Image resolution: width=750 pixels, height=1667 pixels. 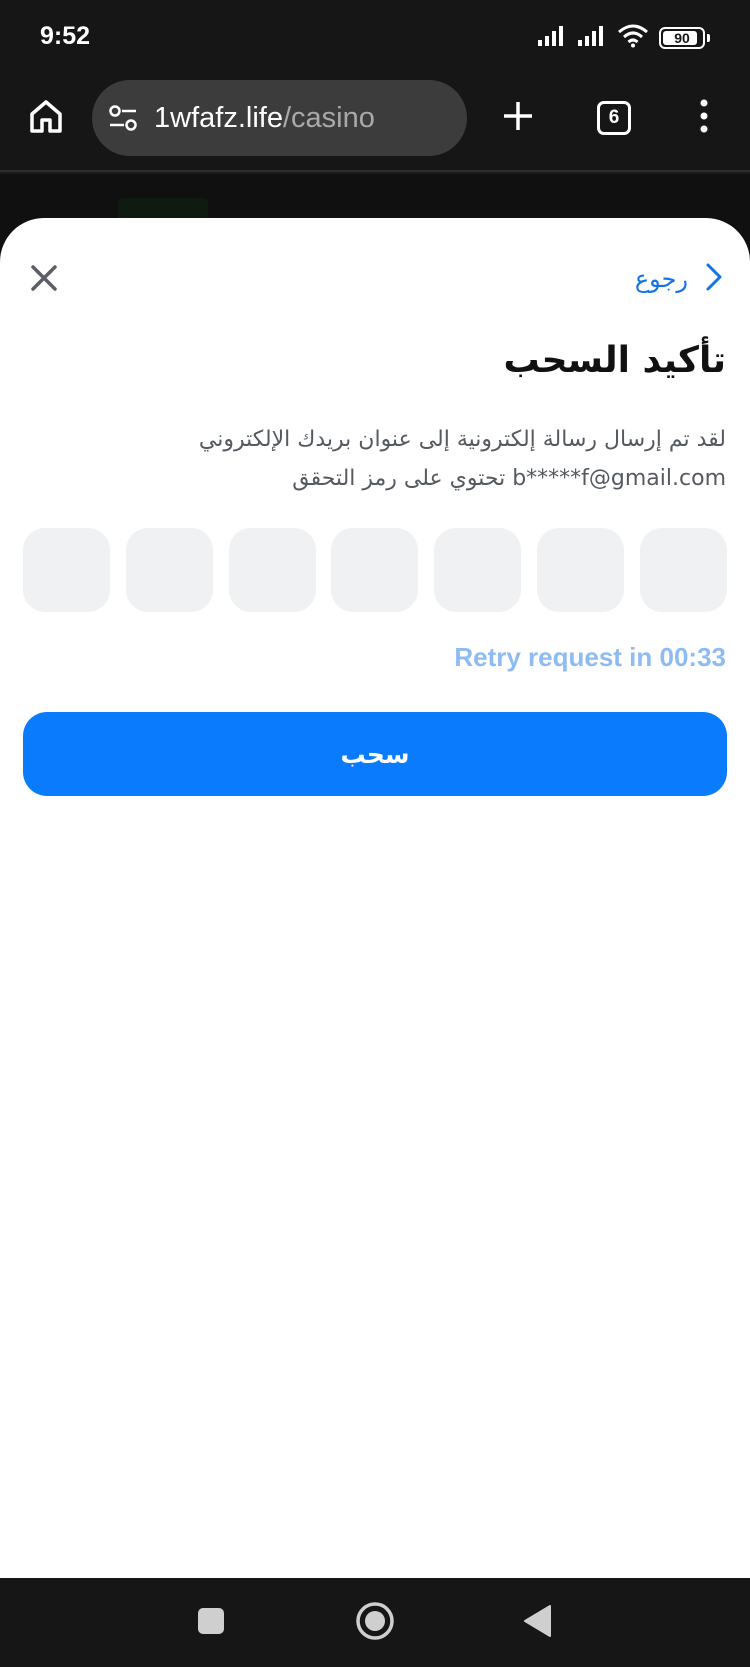 I want to click on battery-cap, so click(x=708, y=38).